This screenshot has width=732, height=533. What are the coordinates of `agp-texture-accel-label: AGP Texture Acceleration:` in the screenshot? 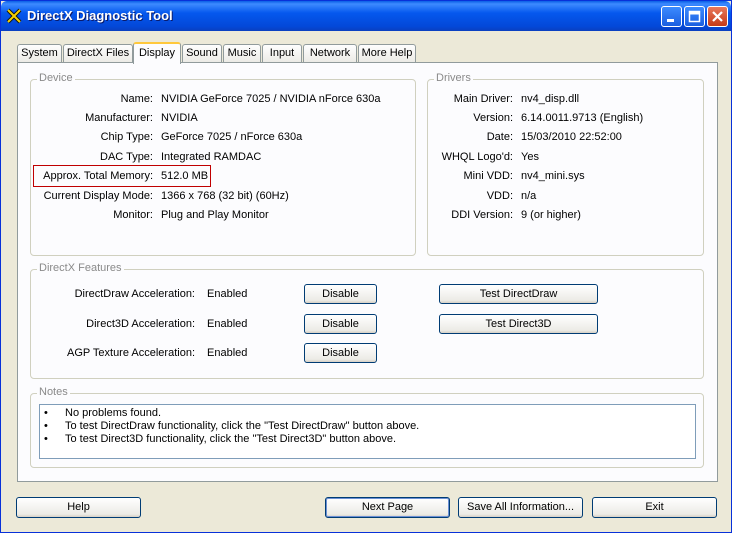 It's located at (131, 353).